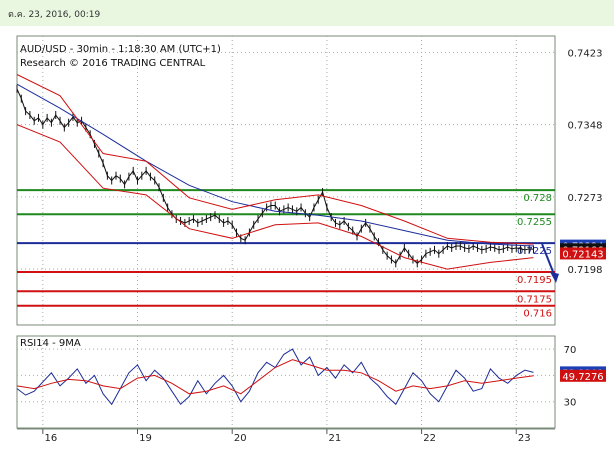 The width and height of the screenshot is (614, 458). I want to click on price-y-tick-label-2: 0.7273, so click(585, 198).